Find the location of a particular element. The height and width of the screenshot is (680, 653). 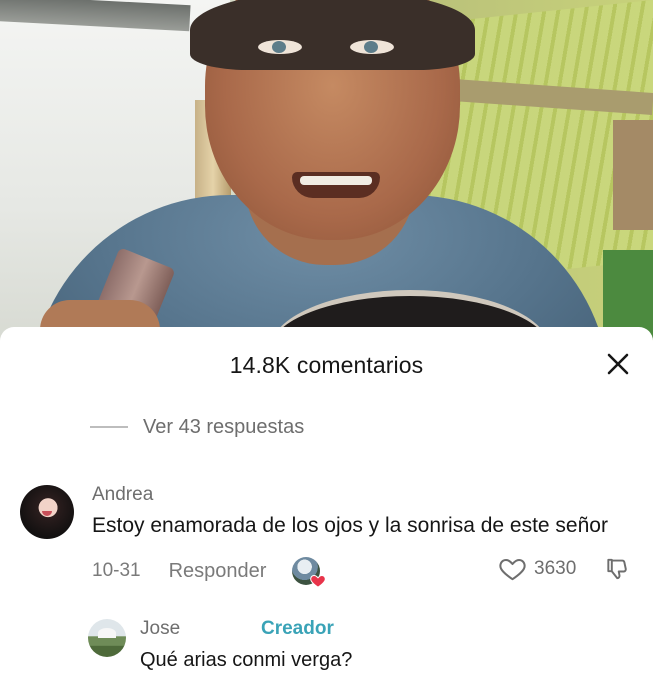

view-replies-label: Ver 43 respuestas is located at coordinates (224, 426).